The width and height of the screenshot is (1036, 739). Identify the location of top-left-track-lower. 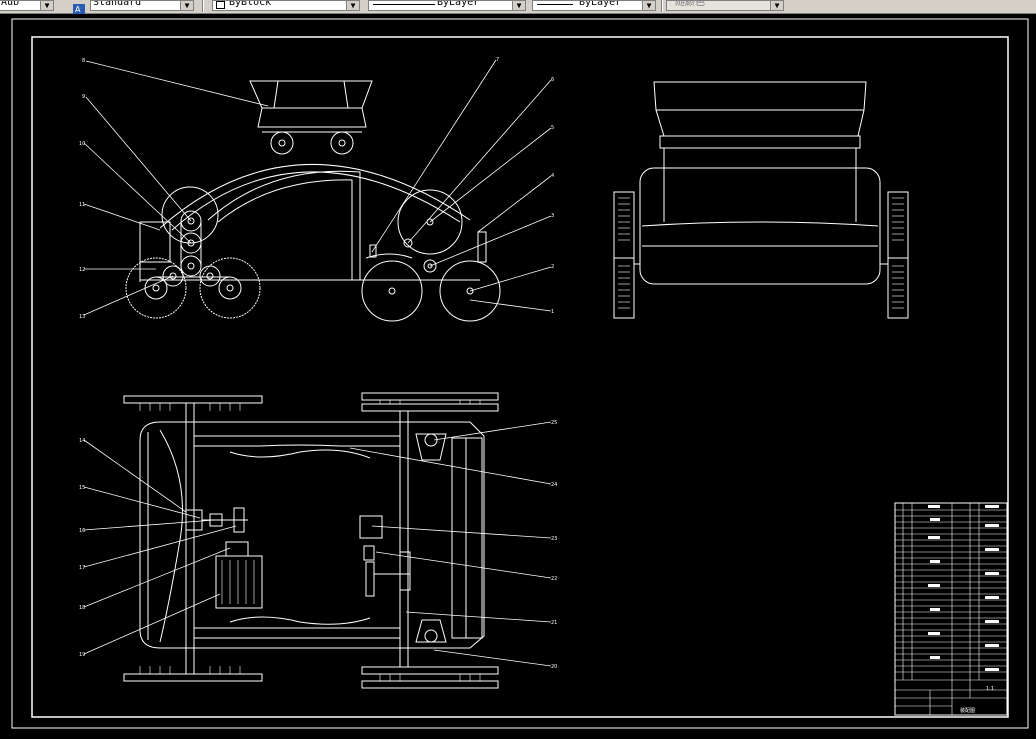
(193, 677).